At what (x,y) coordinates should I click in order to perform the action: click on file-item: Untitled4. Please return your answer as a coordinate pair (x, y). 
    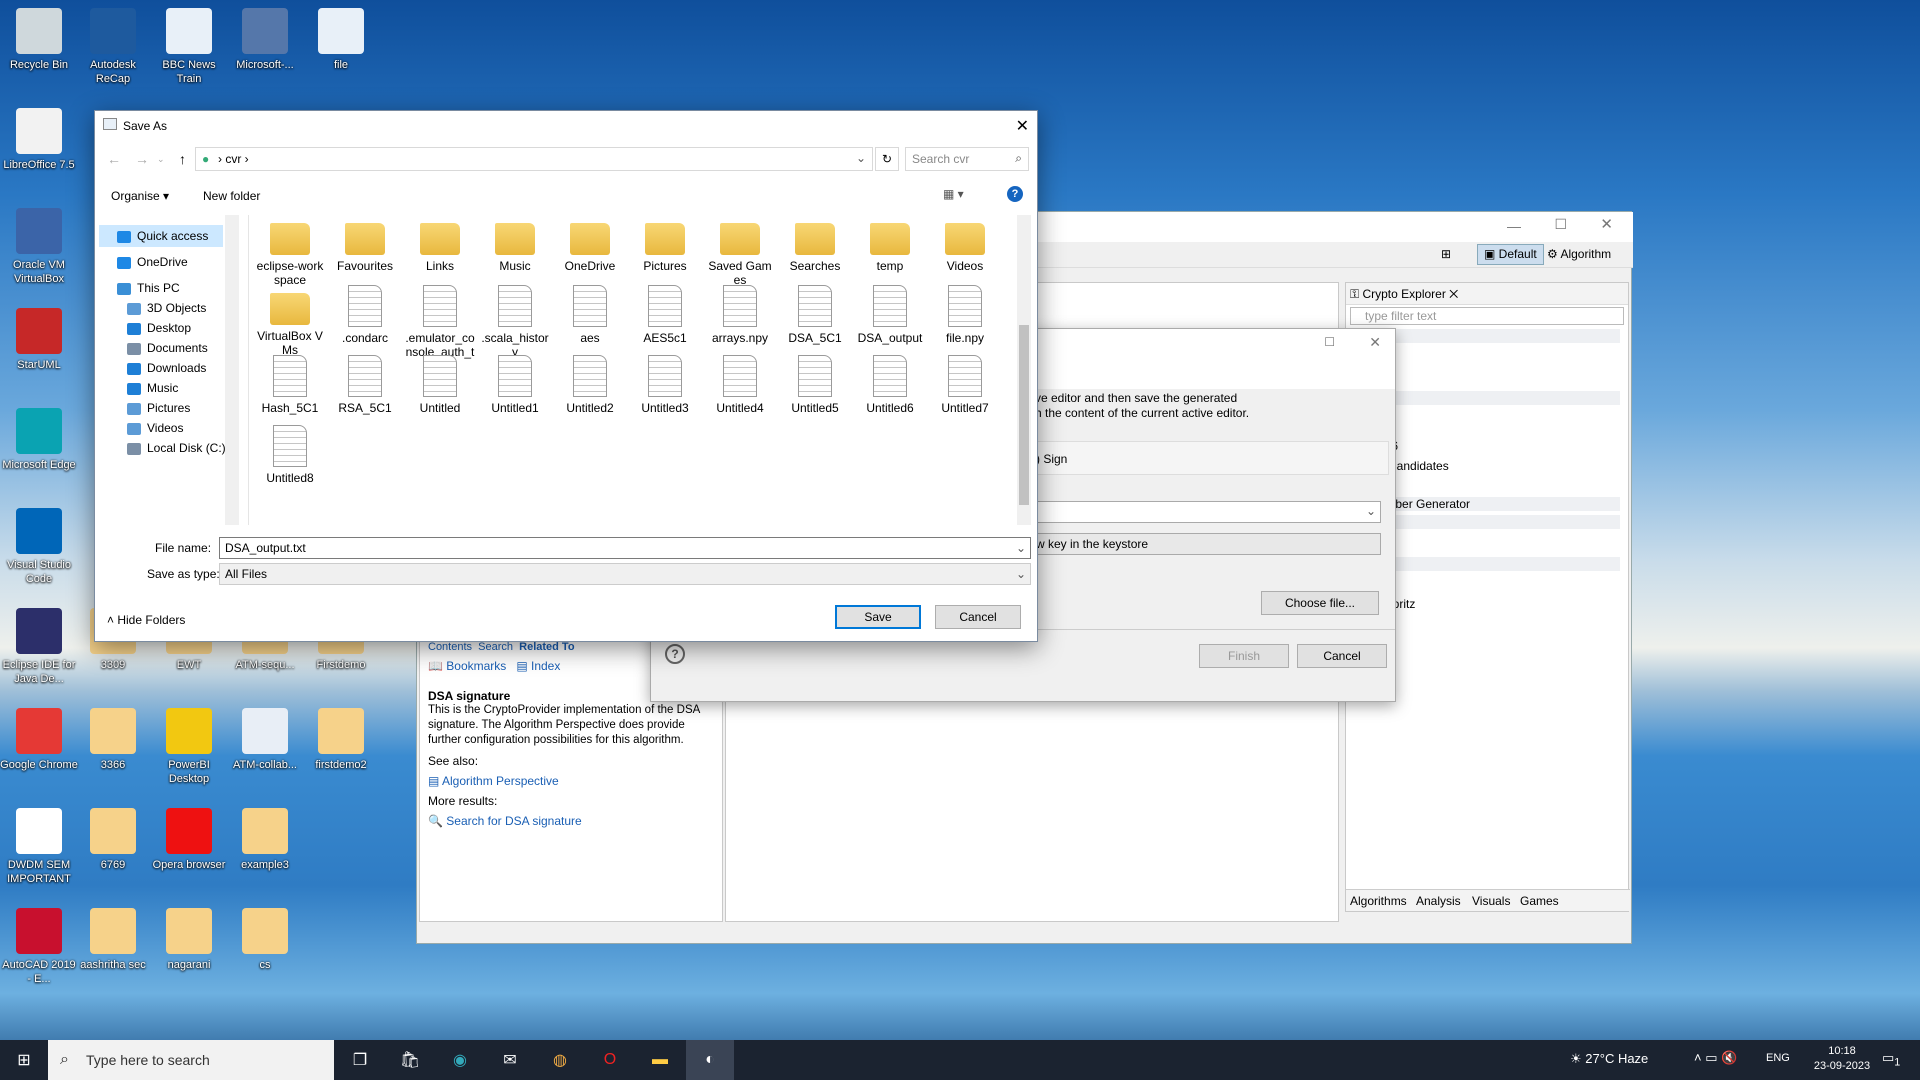
    Looking at the image, I should click on (740, 385).